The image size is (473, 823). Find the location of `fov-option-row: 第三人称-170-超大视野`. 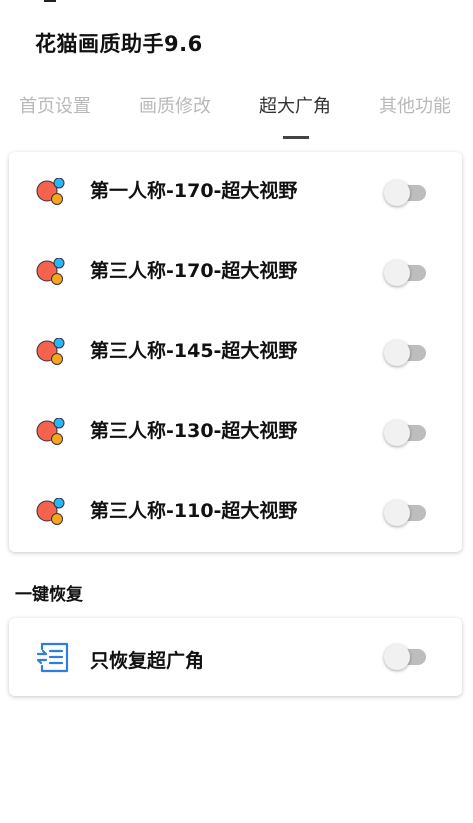

fov-option-row: 第三人称-170-超大视野 is located at coordinates (235, 272).